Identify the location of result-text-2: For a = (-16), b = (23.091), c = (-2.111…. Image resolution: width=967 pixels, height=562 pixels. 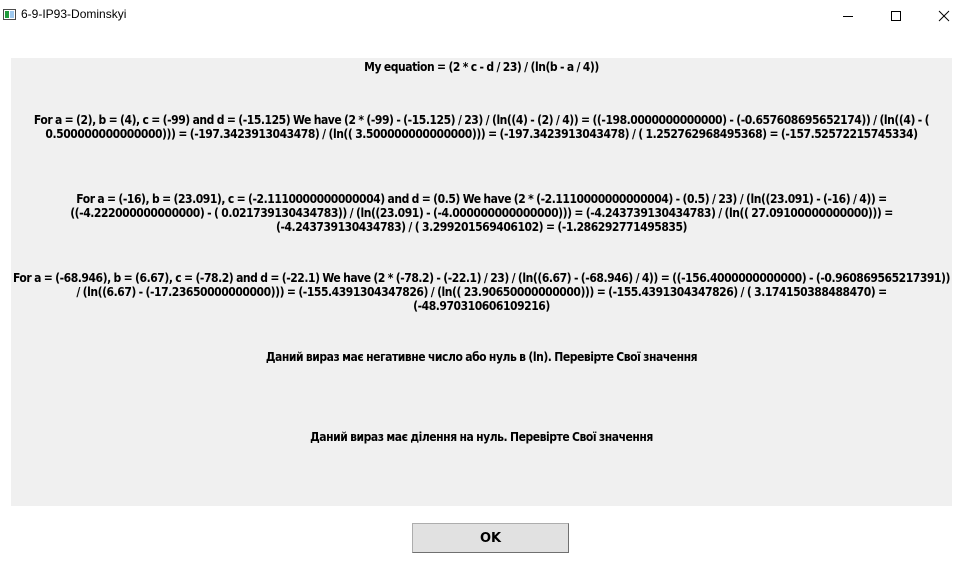
(481, 213).